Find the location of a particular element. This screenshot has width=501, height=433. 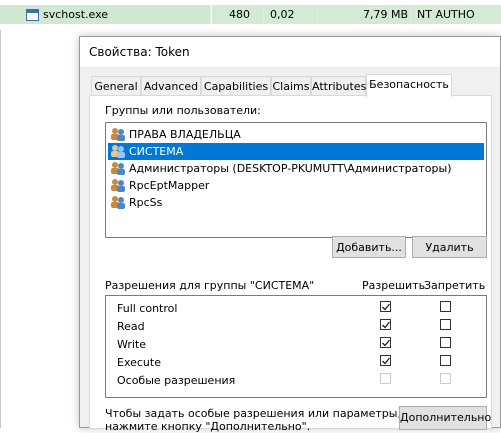

footer-text-line-2: нажмите кнопку "Дополнительно". is located at coordinates (208, 426).